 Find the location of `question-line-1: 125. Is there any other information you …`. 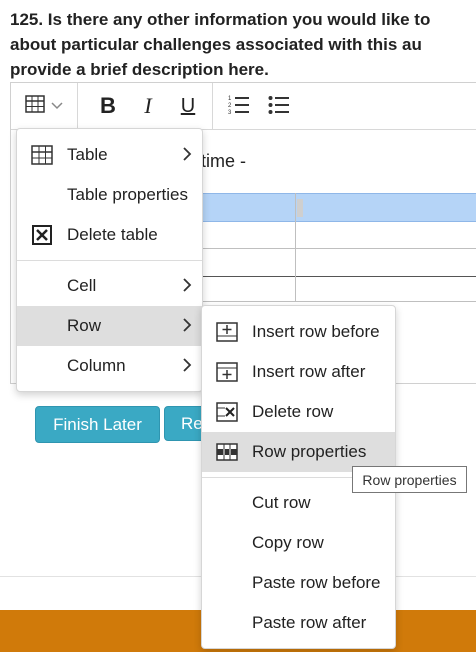

question-line-1: 125. Is there any other information you … is located at coordinates (220, 19).